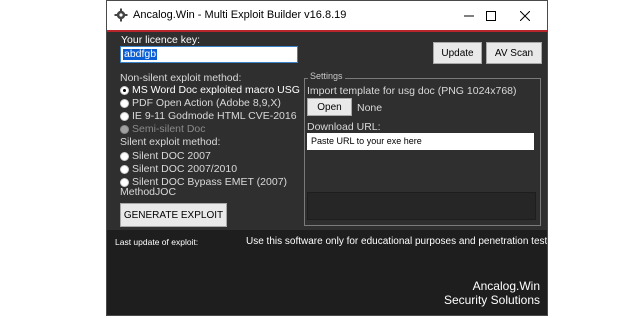  Describe the element at coordinates (181, 78) in the screenshot. I see `non-silent-heading: Non-silent exploit method:` at that location.